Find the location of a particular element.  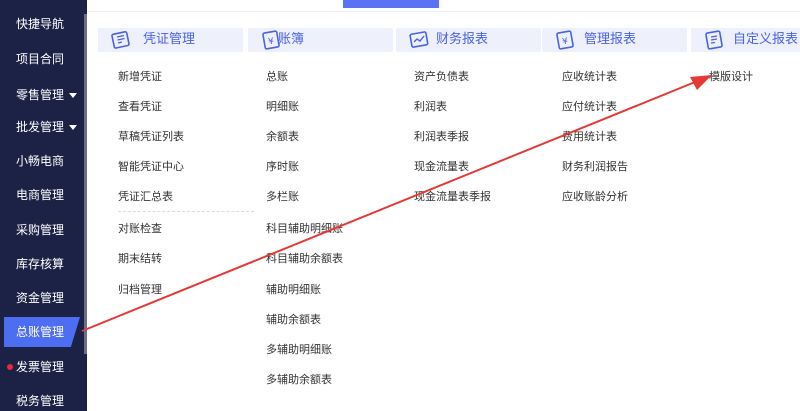

menu-item-aux-balance: 辅助余额表 is located at coordinates (293, 319).